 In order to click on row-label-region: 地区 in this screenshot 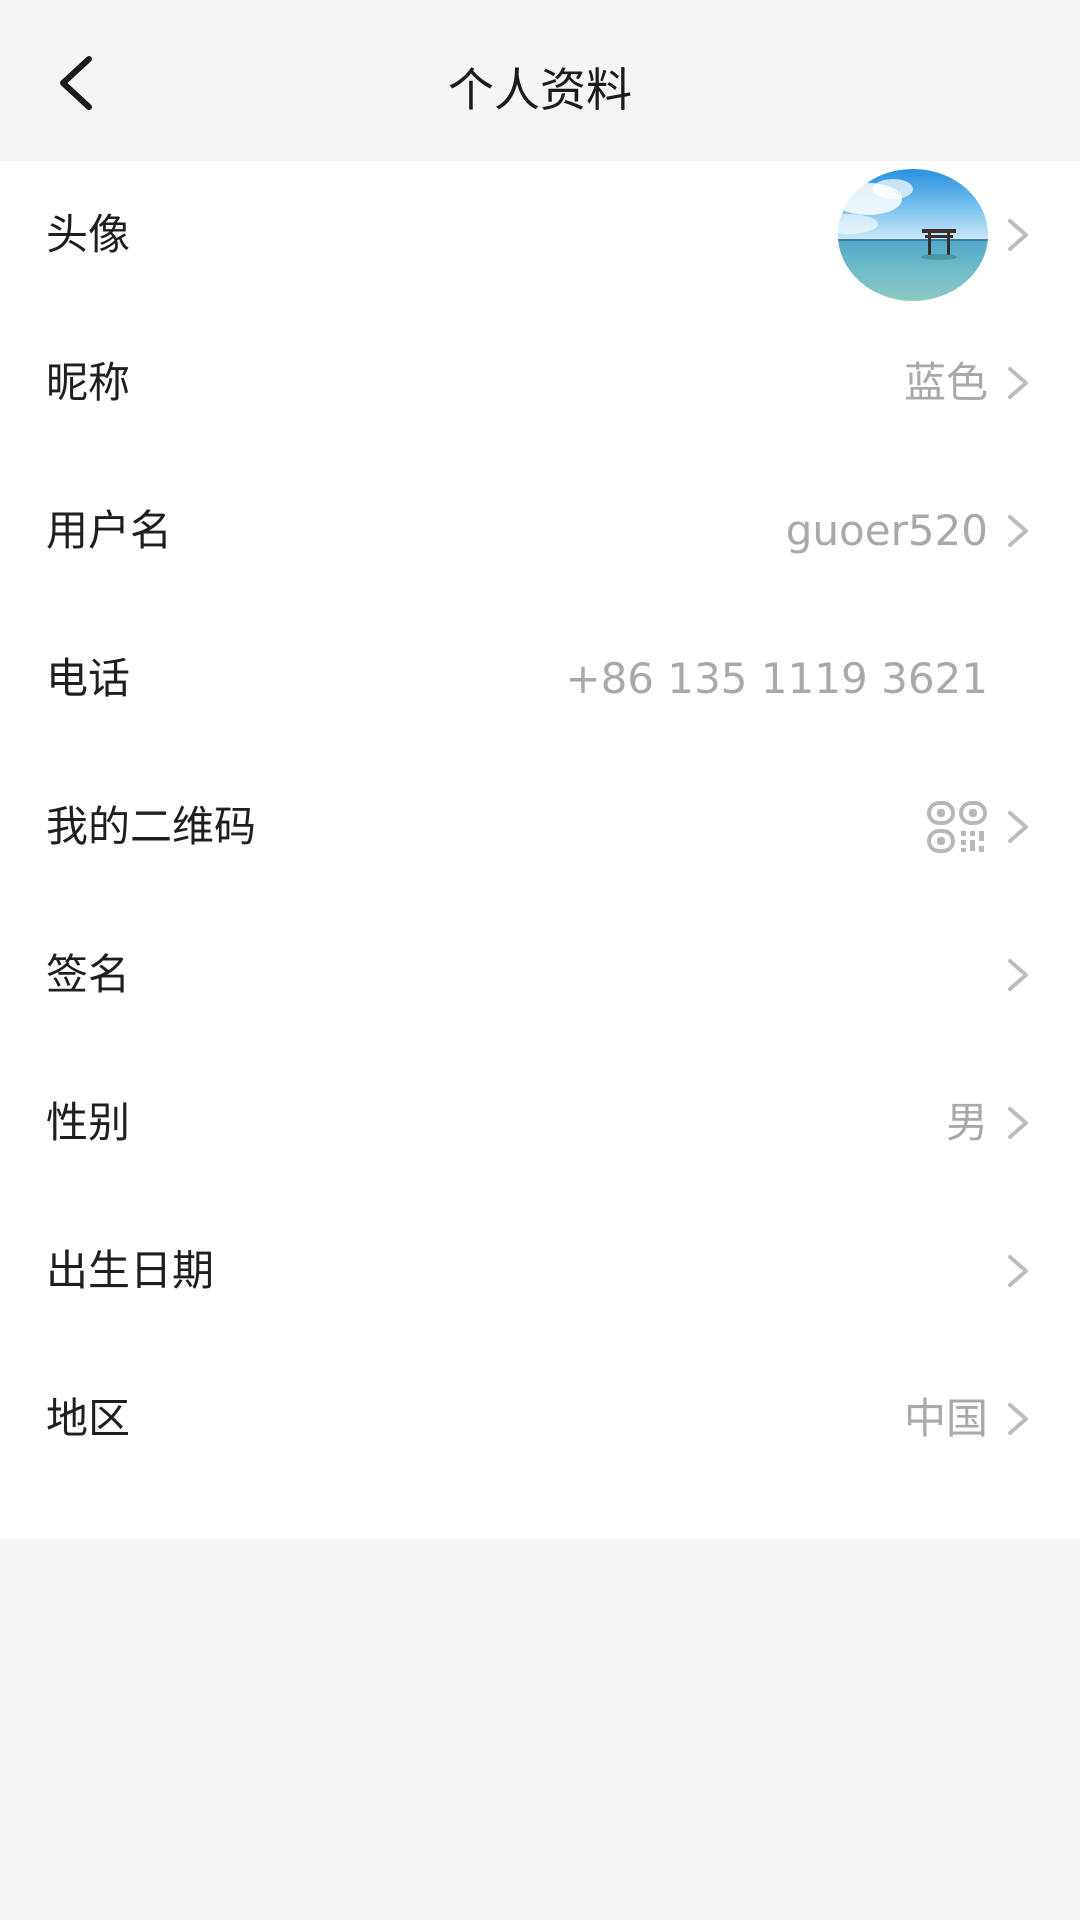, I will do `click(88, 1418)`.